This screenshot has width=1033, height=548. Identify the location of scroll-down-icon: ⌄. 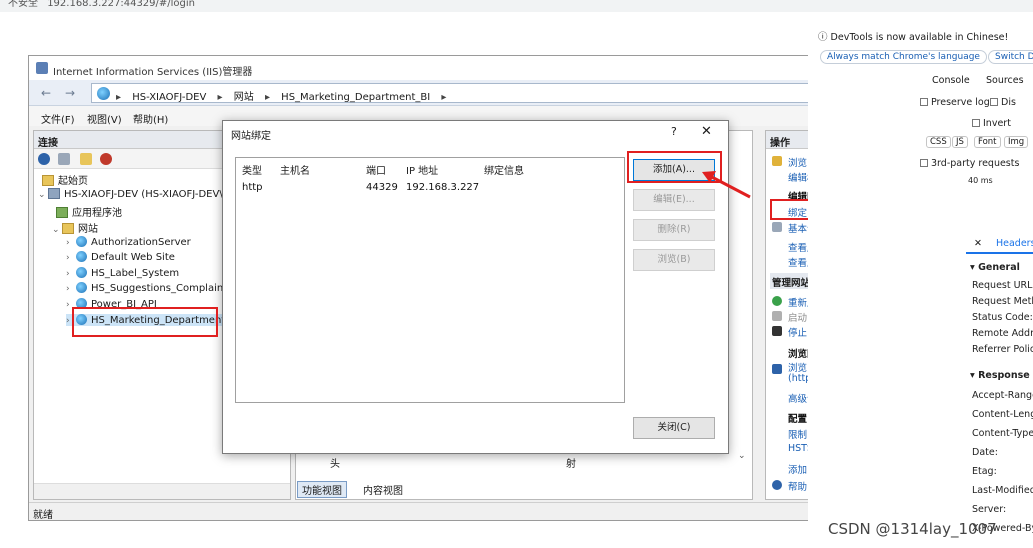
(742, 456).